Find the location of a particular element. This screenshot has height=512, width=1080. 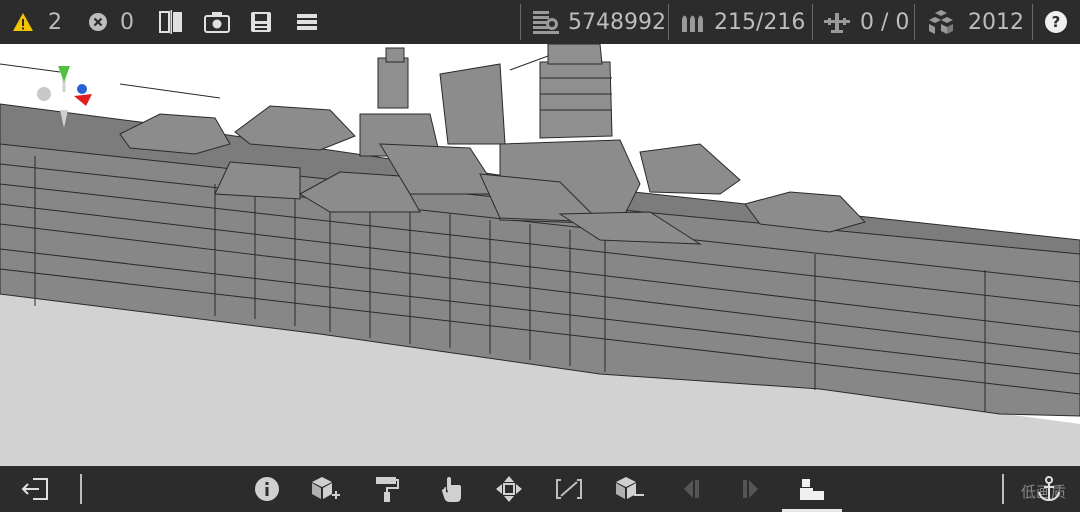

step-forward-icon is located at coordinates (750, 489).